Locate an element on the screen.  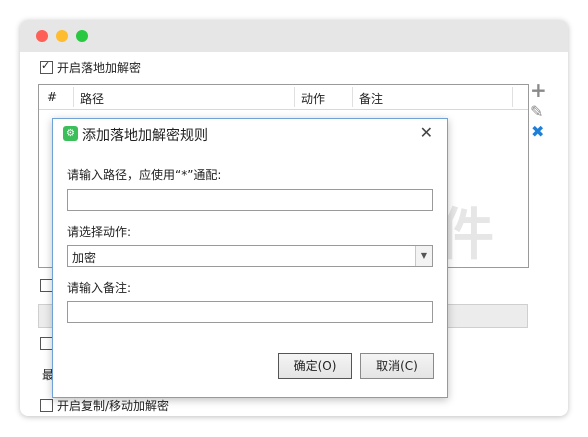
dialog-title: 添加落地加解密规则 is located at coordinates (145, 136).